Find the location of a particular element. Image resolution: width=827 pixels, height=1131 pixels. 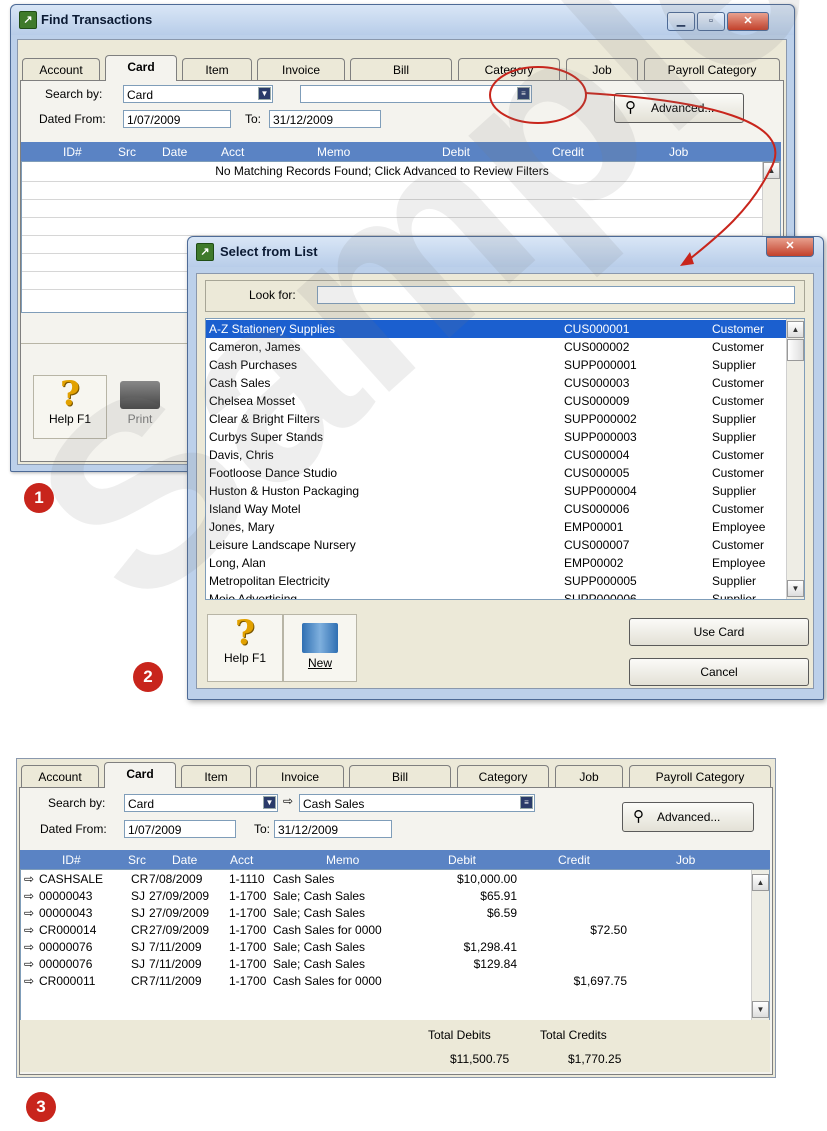

col-credit: Credit is located at coordinates (574, 860).